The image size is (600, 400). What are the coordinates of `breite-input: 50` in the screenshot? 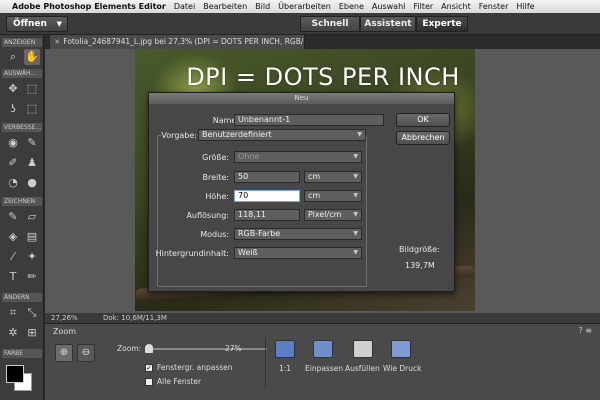 It's located at (267, 177).